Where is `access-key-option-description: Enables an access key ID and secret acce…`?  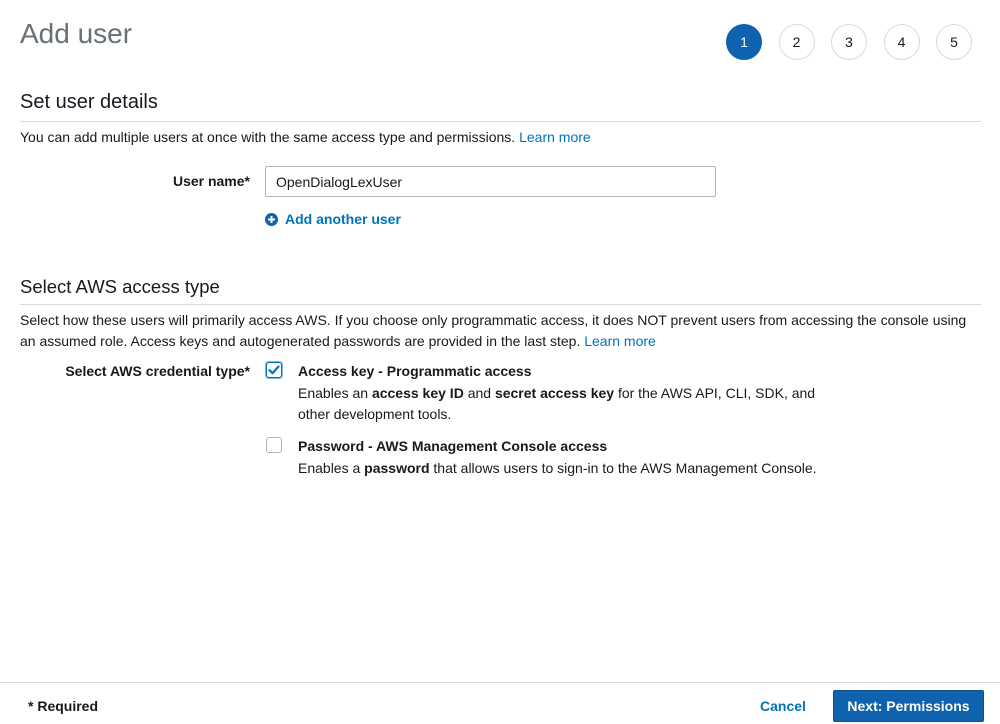
access-key-option-description: Enables an access key ID and secret acce… is located at coordinates (557, 403).